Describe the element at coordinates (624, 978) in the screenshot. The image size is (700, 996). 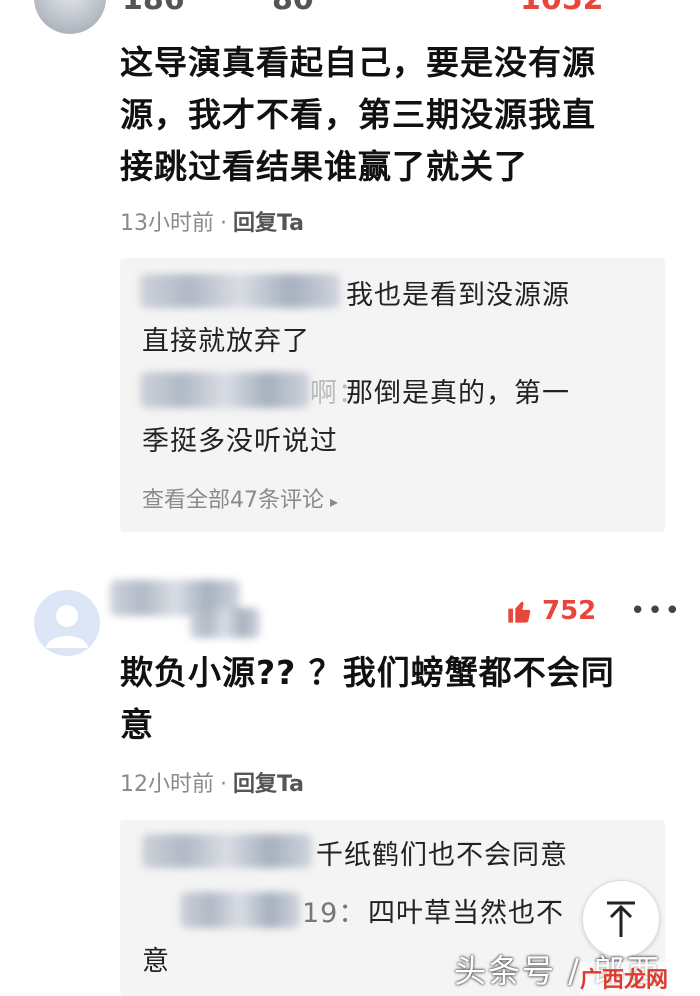
I see `watermark-site: 广西龙网` at that location.